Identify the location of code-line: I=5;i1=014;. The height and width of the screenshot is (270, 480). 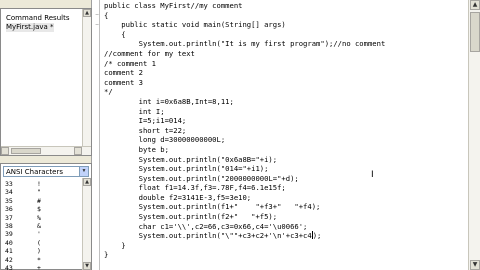
(244, 121).